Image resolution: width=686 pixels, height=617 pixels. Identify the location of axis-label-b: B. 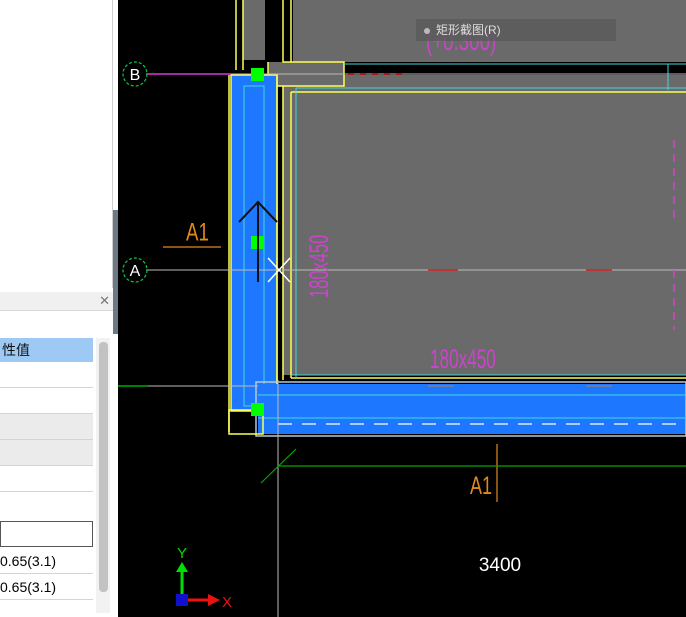
(135, 75).